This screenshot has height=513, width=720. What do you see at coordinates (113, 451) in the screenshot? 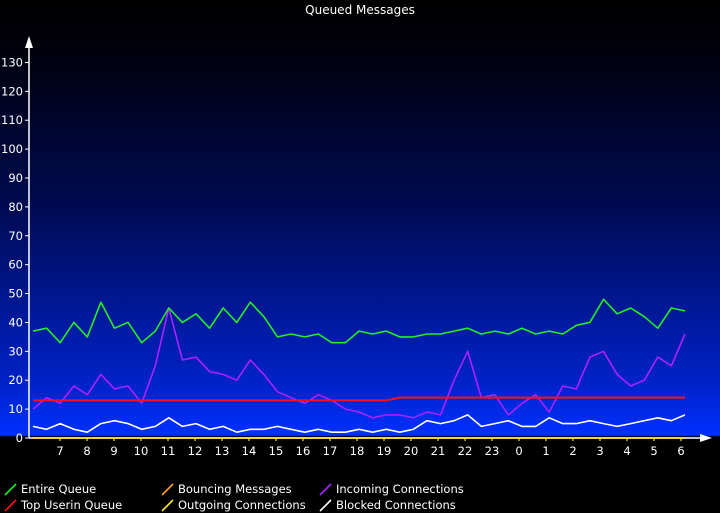
I see `x-tick-label: 9` at bounding box center [113, 451].